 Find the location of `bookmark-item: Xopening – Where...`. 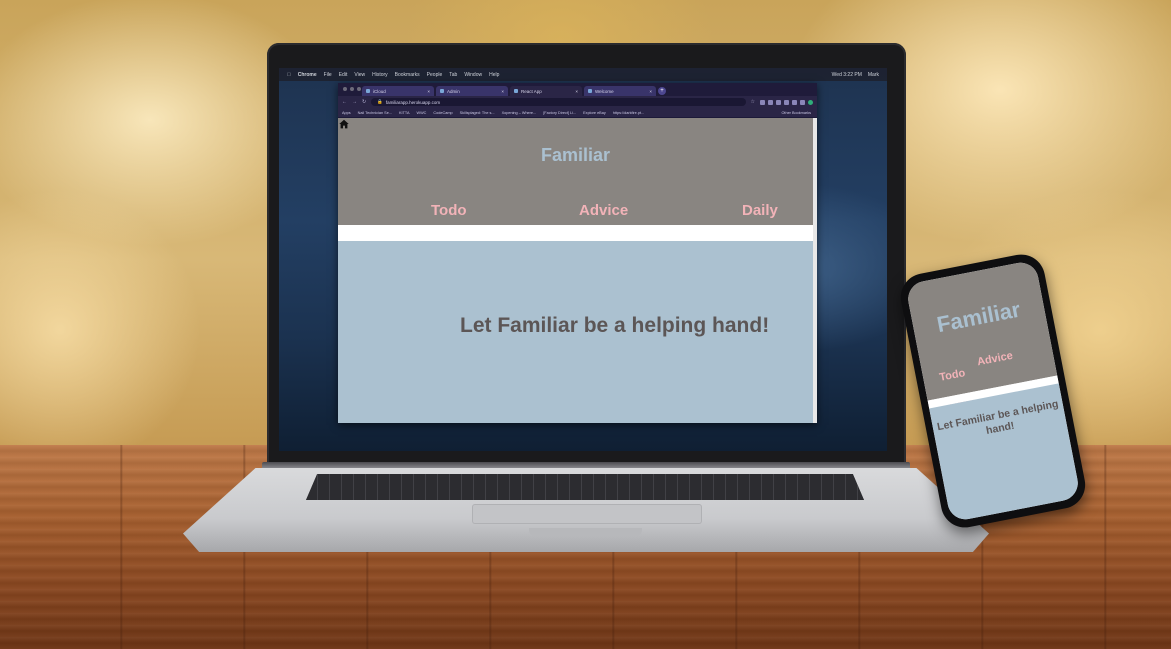

bookmark-item: Xopening – Where... is located at coordinates (519, 113).